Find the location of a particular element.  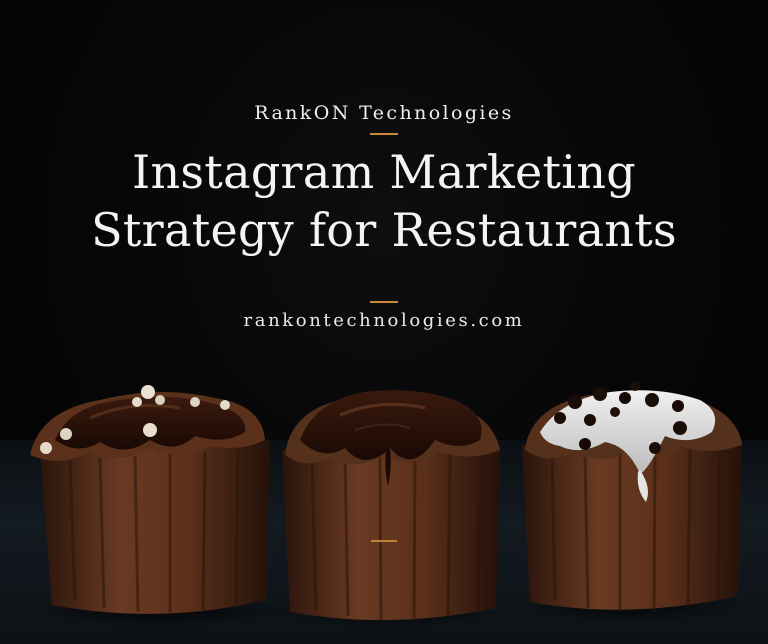

muffin-center is located at coordinates (391, 505).